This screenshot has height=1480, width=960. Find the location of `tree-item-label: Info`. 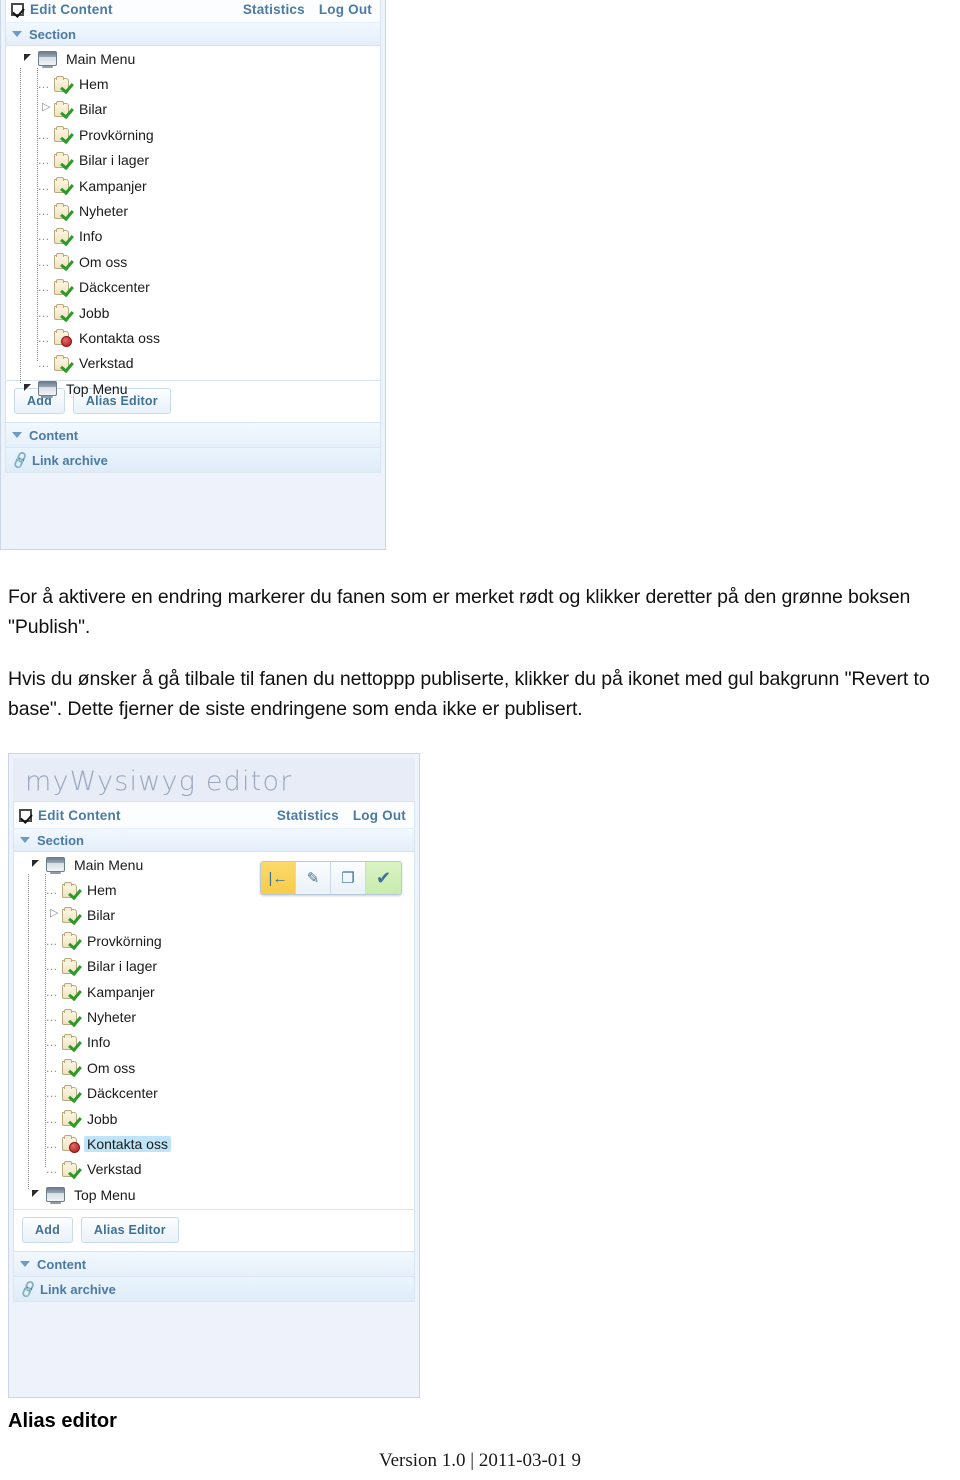

tree-item-label: Info is located at coordinates (91, 236).